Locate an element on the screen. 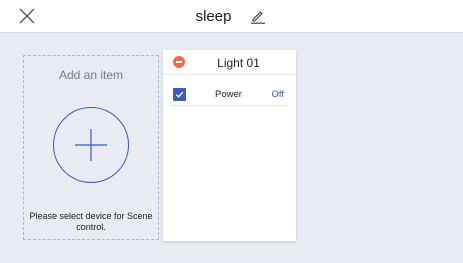 This screenshot has width=463, height=263. top-bar: sleep is located at coordinates (231, 16).